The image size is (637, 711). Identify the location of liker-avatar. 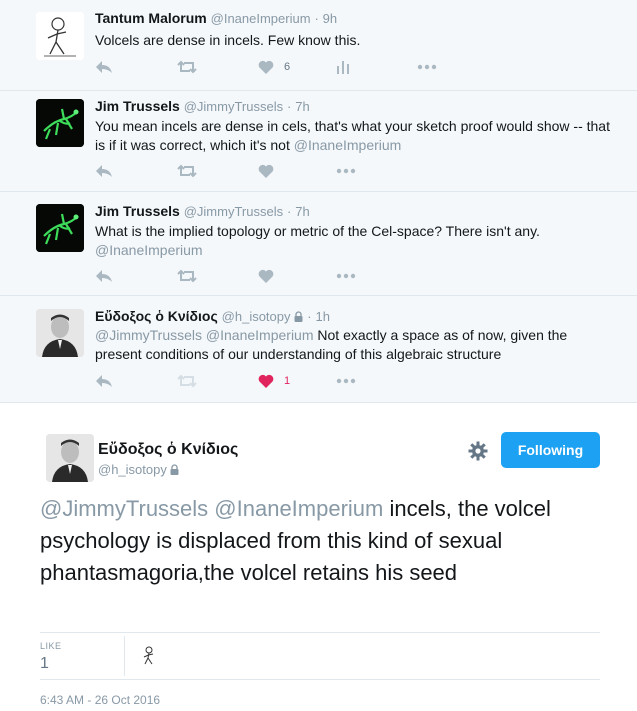
(150, 656).